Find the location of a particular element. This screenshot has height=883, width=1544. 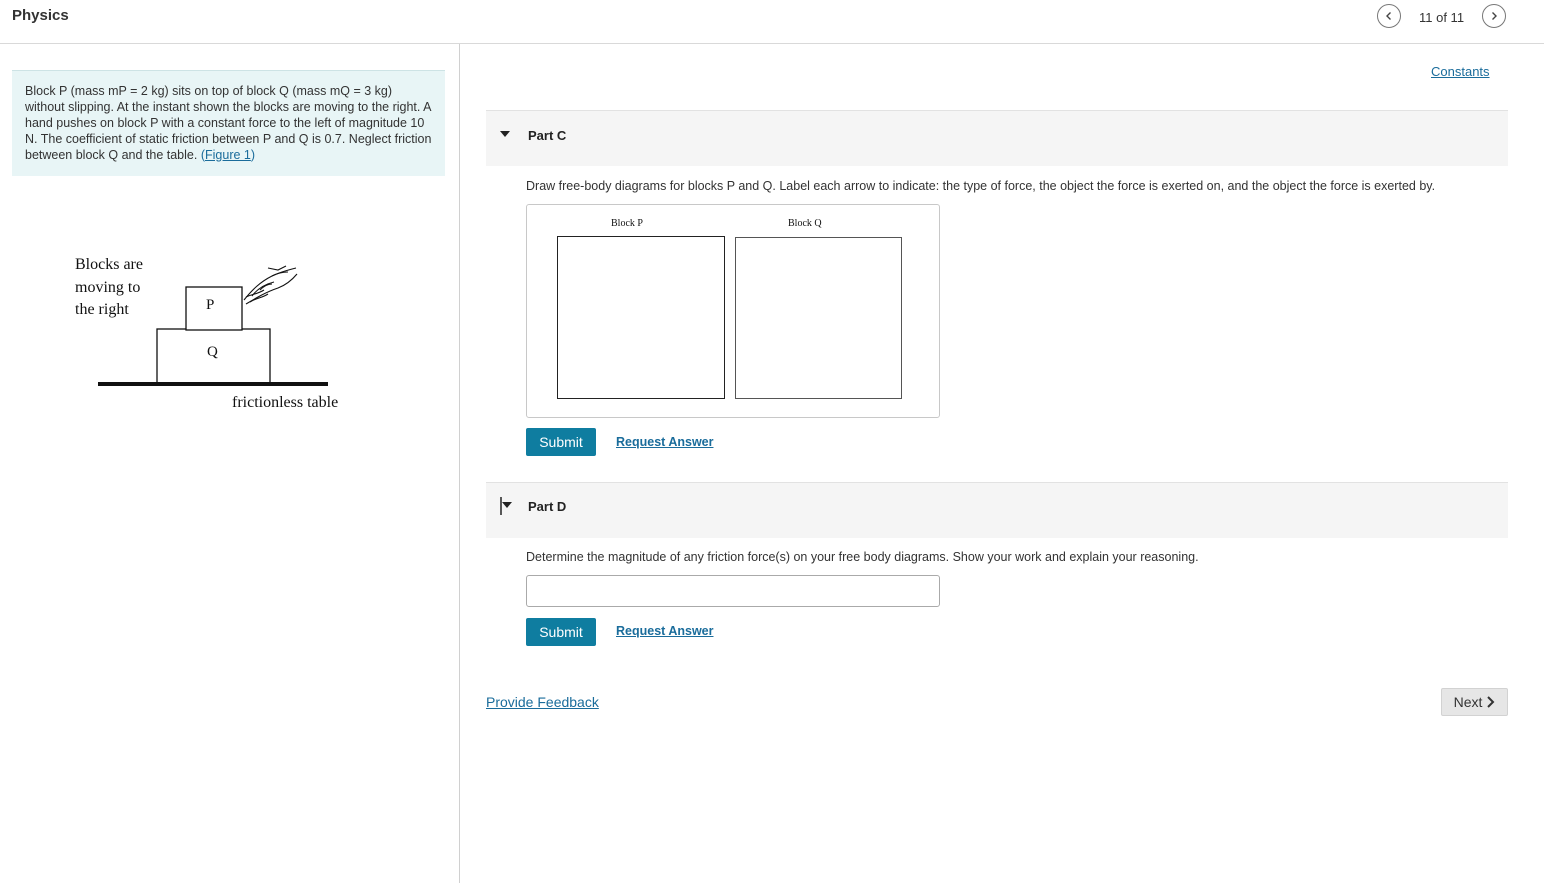

part-d-label: Part D is located at coordinates (547, 506).